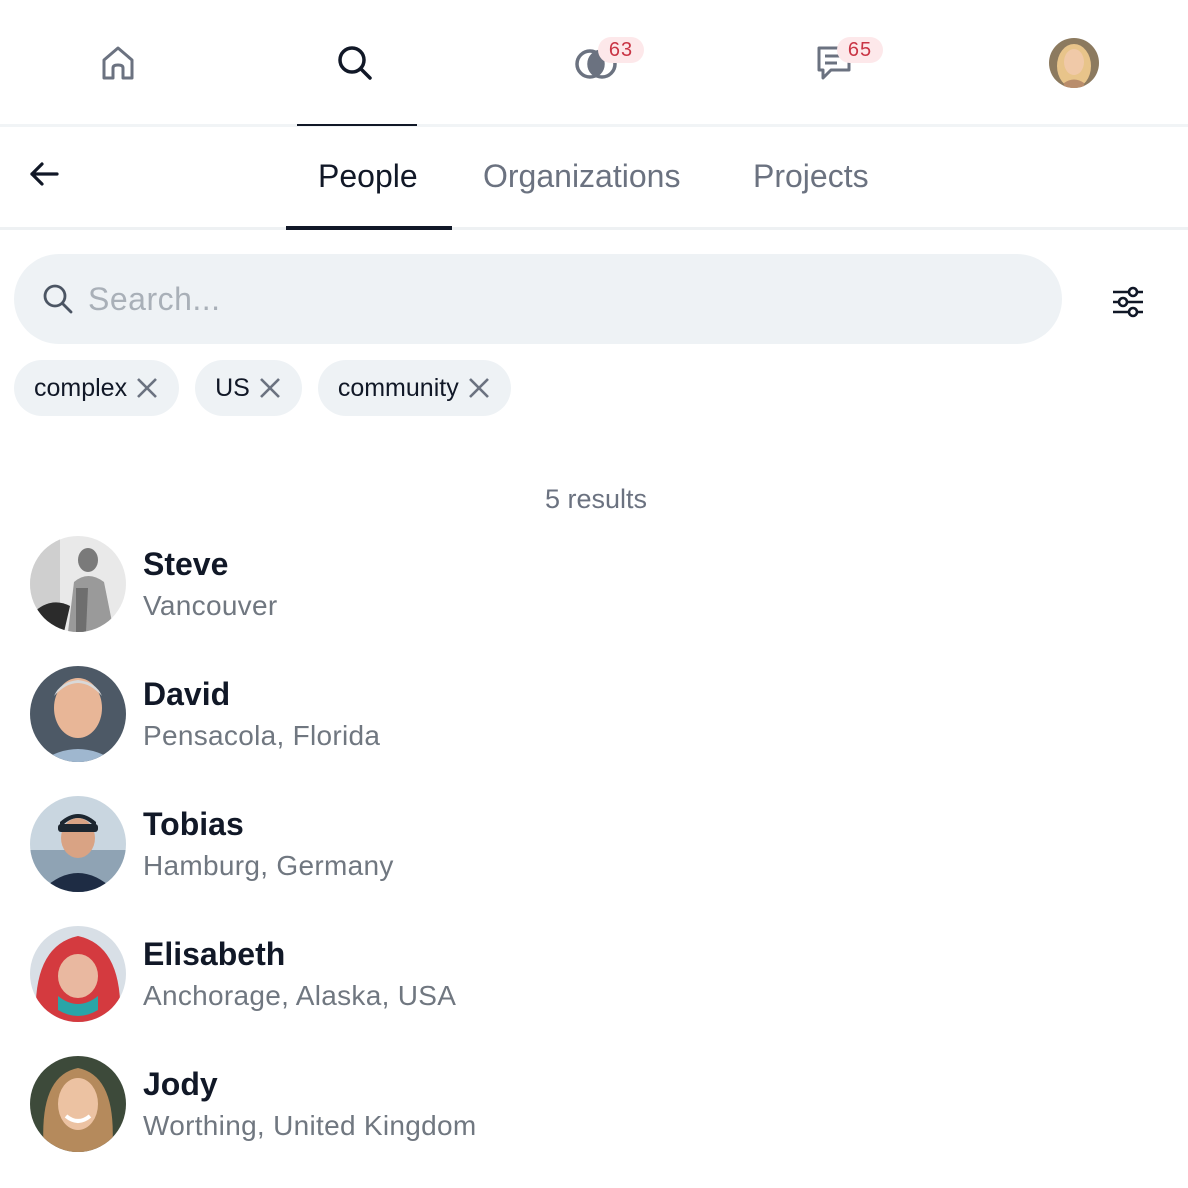 The image size is (1188, 1188). I want to click on result-name: Jody, so click(180, 1084).